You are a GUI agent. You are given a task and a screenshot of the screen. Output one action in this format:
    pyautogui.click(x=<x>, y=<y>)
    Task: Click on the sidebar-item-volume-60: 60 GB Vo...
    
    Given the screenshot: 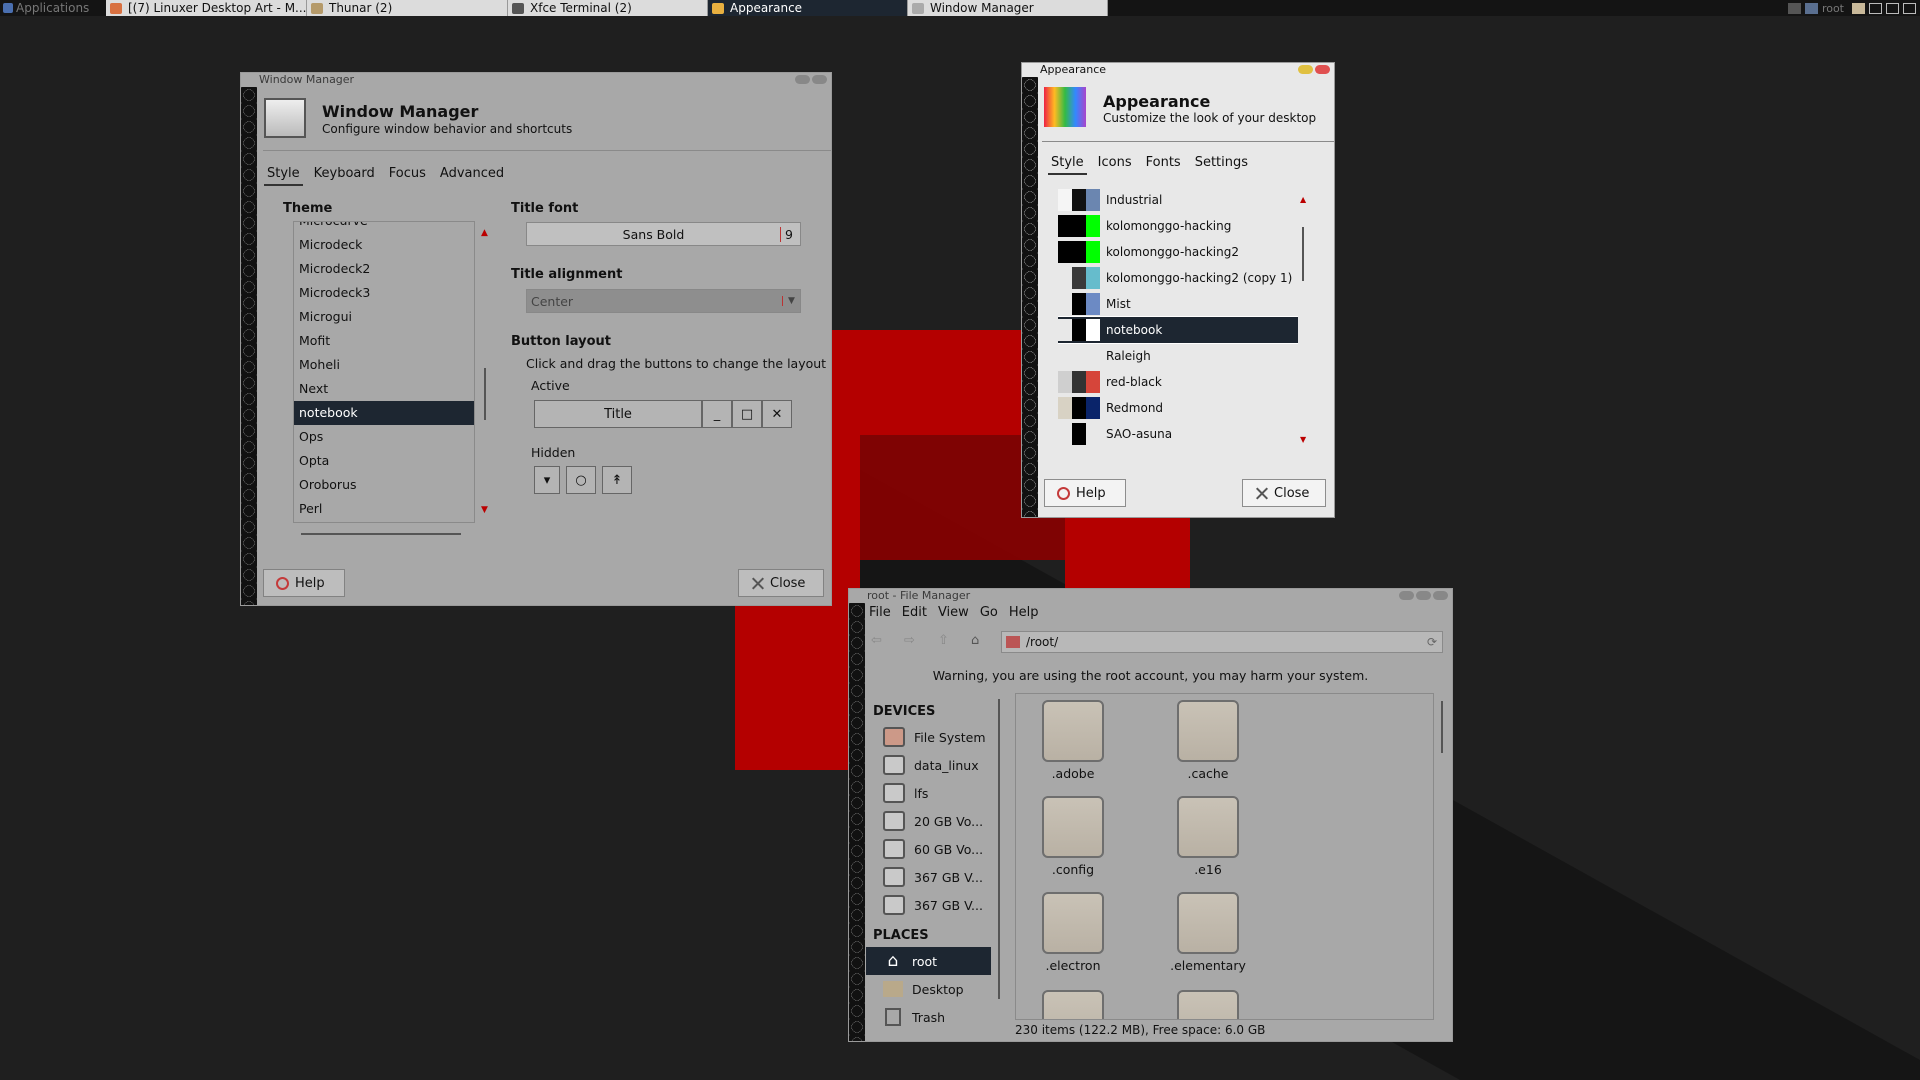 What is the action you would take?
    pyautogui.click(x=928, y=849)
    